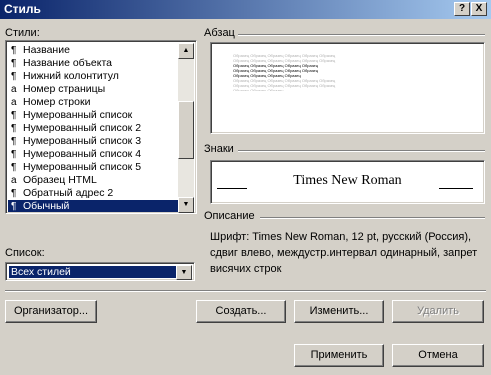  Describe the element at coordinates (82, 154) in the screenshot. I see `style-name: Нумерованный список 4` at that location.